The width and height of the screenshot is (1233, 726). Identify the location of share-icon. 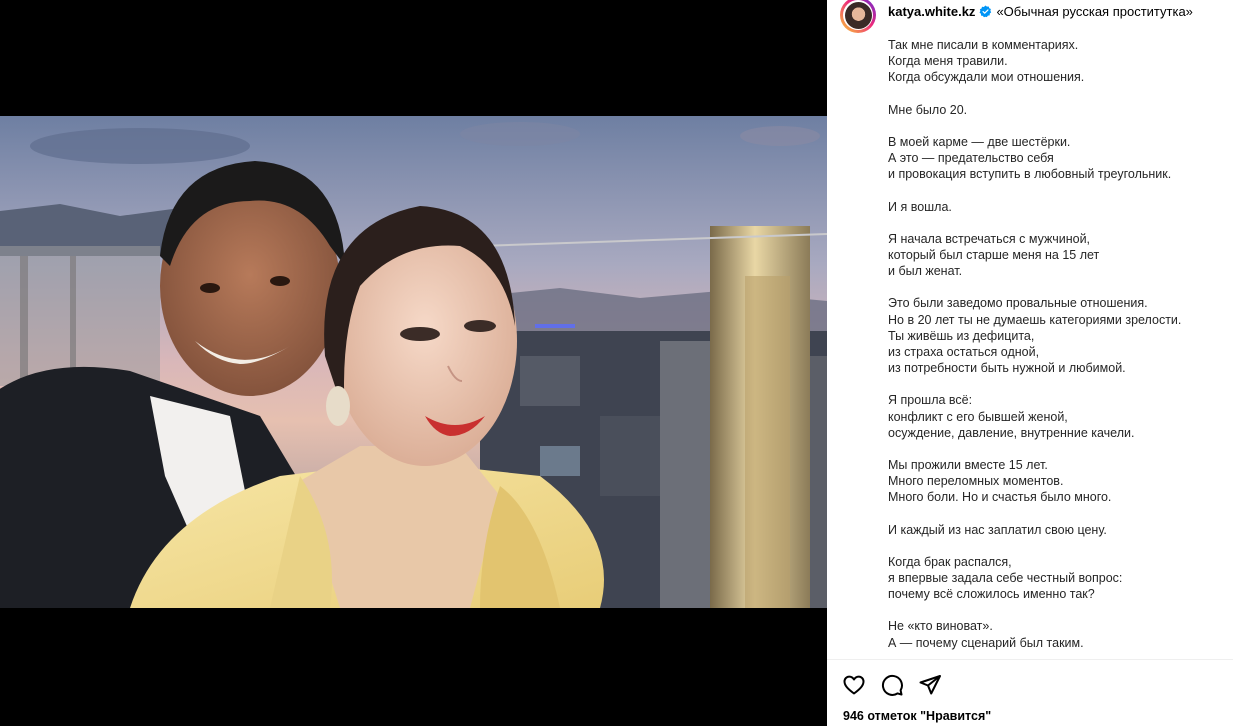
(930, 685).